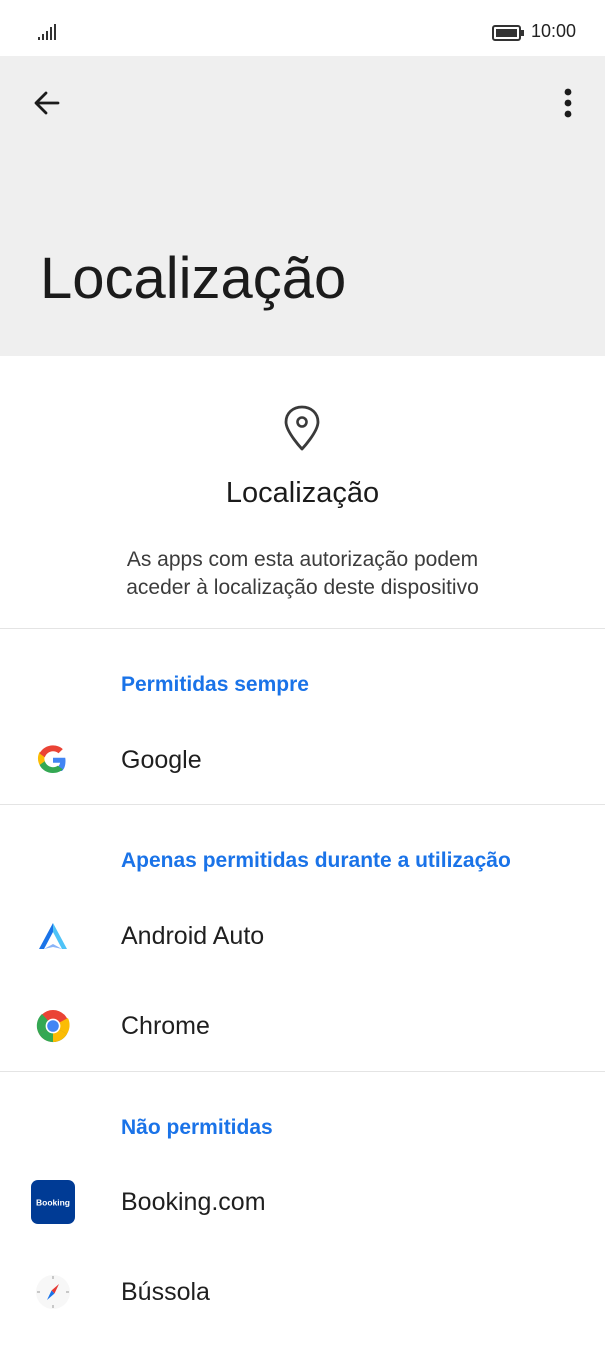 The height and width of the screenshot is (1346, 605). Describe the element at coordinates (302, 1292) in the screenshot. I see `app-row-compass: Bússola` at that location.